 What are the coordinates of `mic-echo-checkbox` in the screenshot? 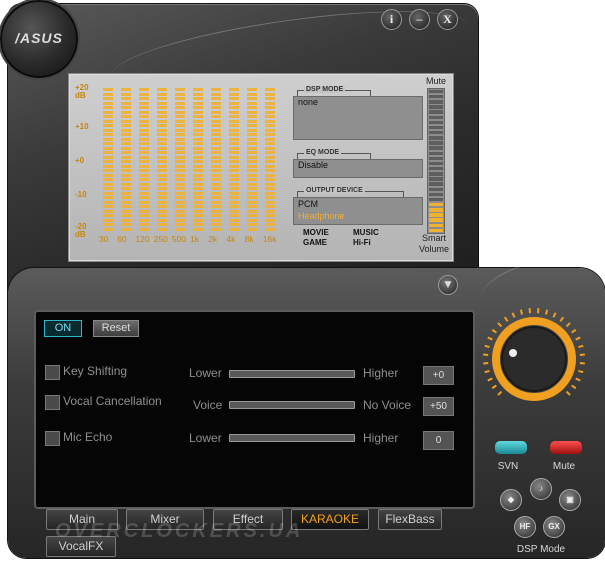 It's located at (52, 438).